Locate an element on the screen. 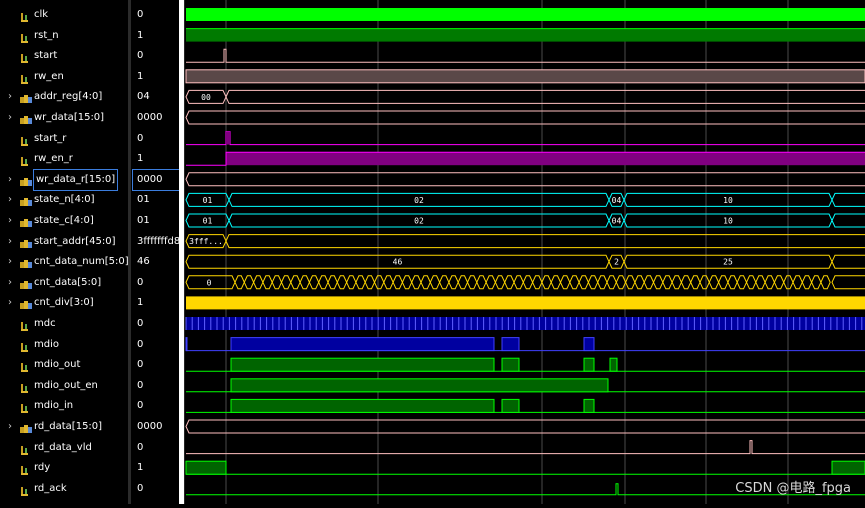  signal-row-mdio-out: mdio_out is located at coordinates (64, 365).